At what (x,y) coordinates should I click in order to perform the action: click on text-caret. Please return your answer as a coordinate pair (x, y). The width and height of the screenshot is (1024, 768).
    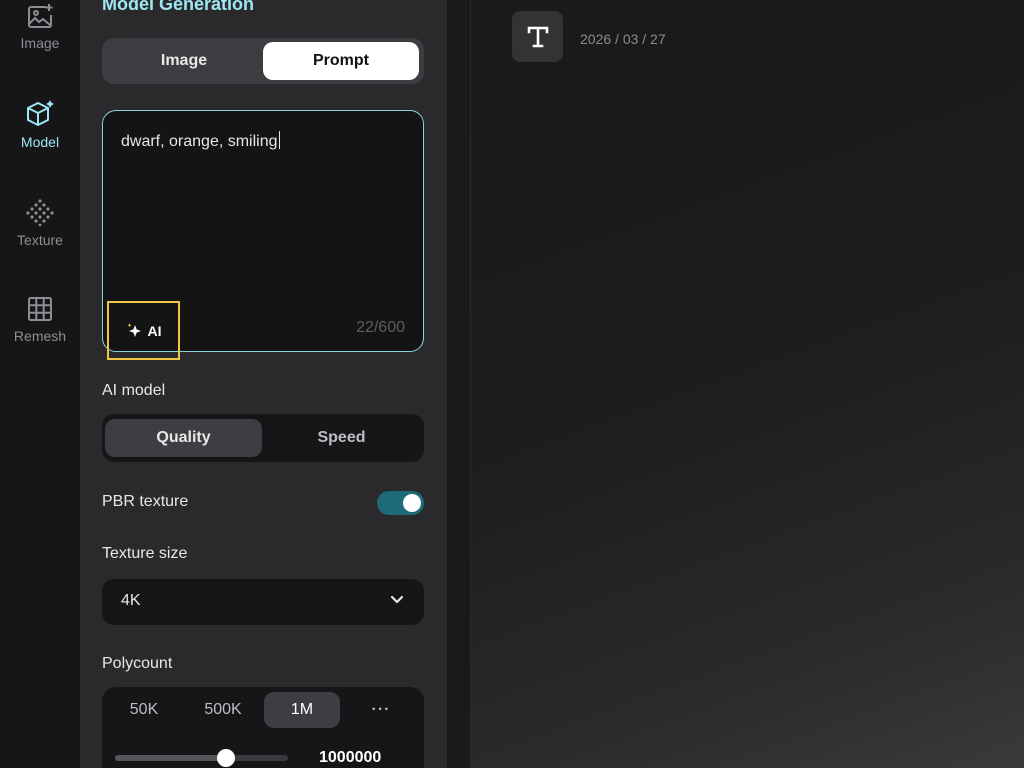
    Looking at the image, I should click on (279, 140).